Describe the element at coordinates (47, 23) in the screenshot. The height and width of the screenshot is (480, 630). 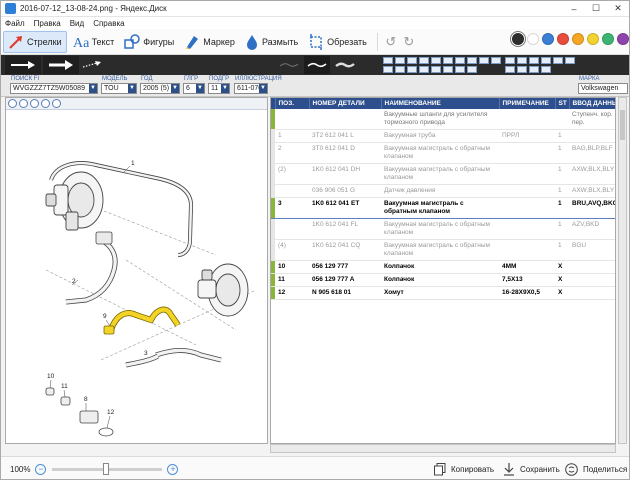
I see `menu-edit: Правка` at that location.